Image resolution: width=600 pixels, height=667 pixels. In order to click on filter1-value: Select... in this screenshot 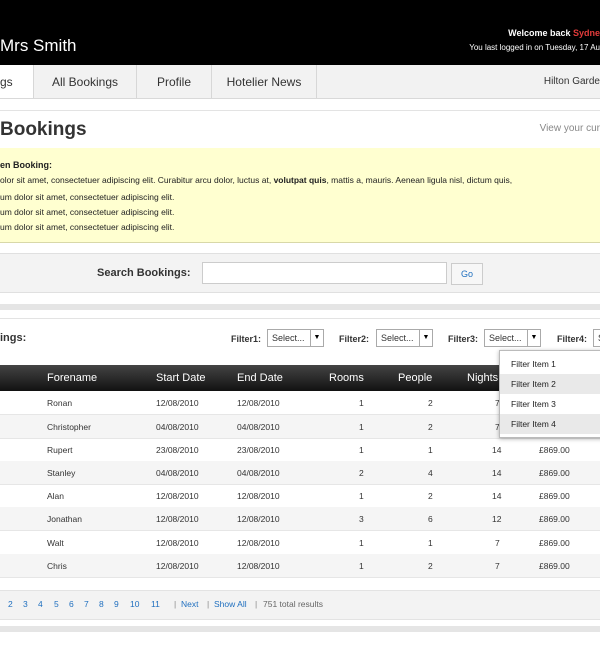, I will do `click(288, 338)`.